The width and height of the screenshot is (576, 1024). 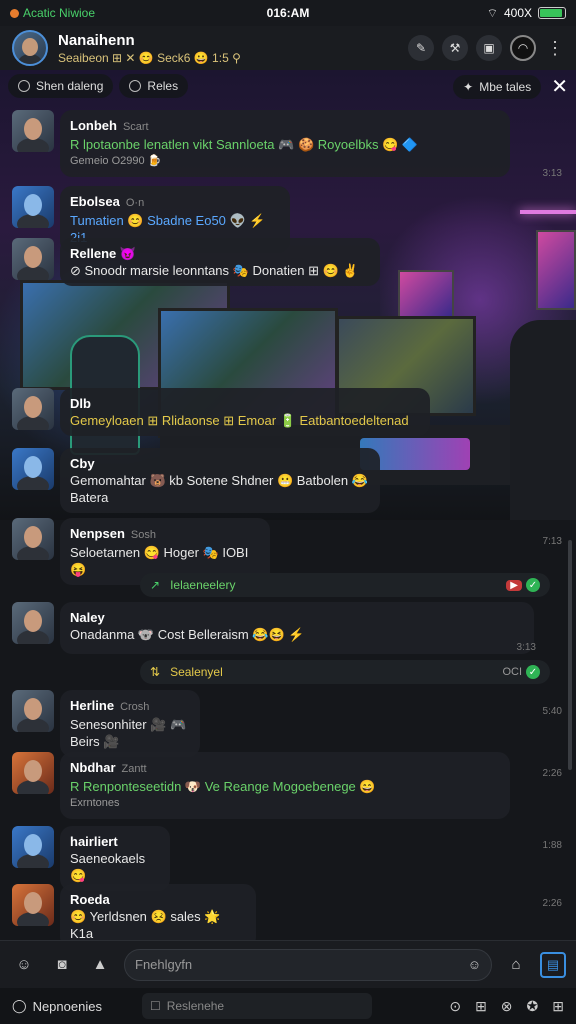 I want to click on message-item: Herline Crosh Senesonhiter 🎥 🎮 Beirs 🎥, so click(x=106, y=723).